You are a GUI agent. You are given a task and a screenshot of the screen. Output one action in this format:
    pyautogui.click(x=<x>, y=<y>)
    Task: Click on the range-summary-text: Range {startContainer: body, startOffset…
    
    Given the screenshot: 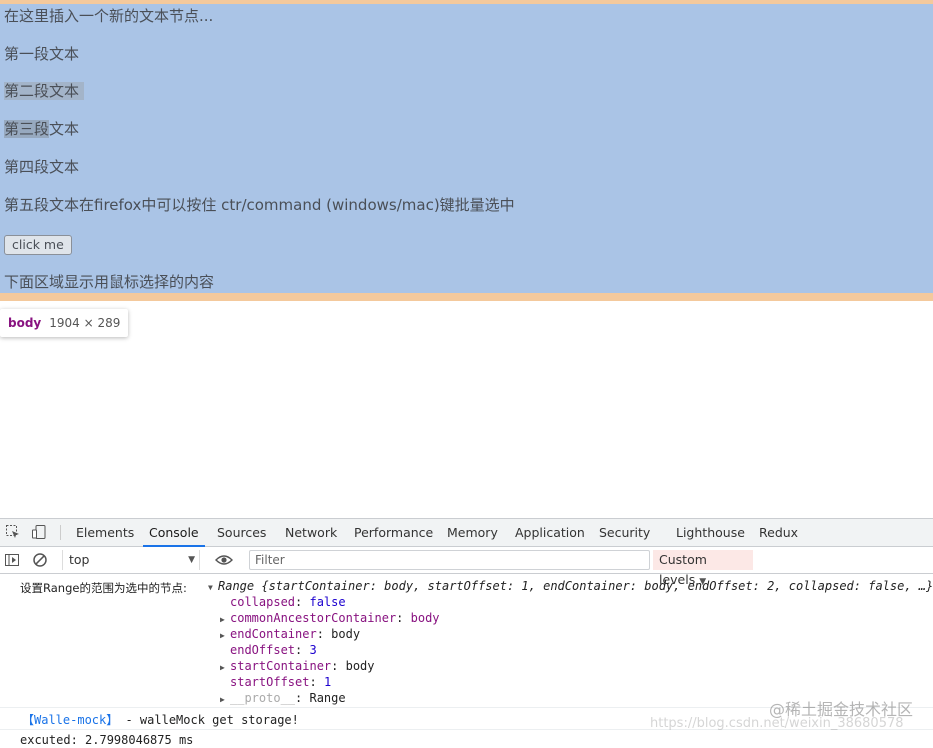 What is the action you would take?
    pyautogui.click(x=575, y=586)
    